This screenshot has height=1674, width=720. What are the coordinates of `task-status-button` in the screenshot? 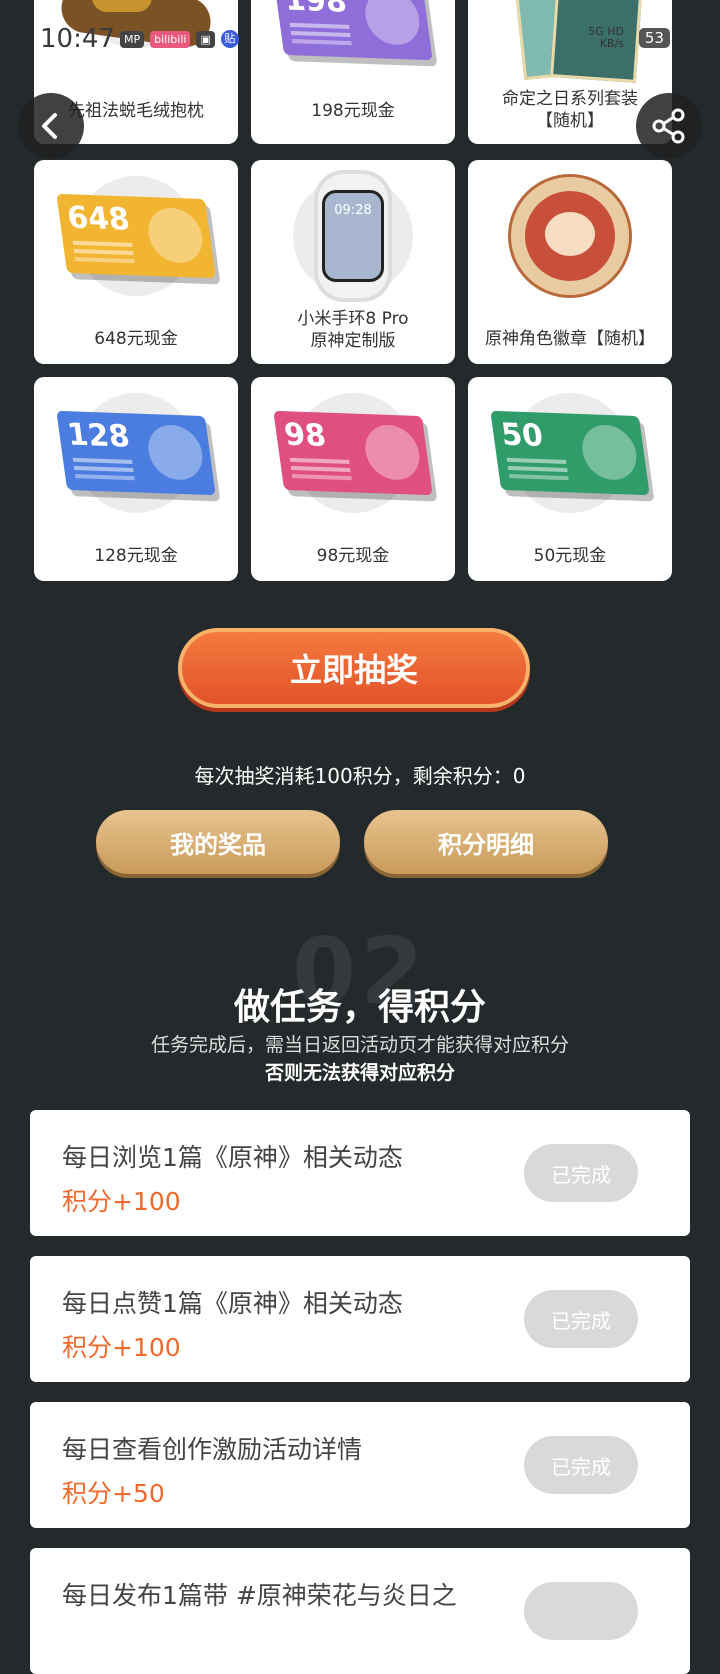 It's located at (581, 1611).